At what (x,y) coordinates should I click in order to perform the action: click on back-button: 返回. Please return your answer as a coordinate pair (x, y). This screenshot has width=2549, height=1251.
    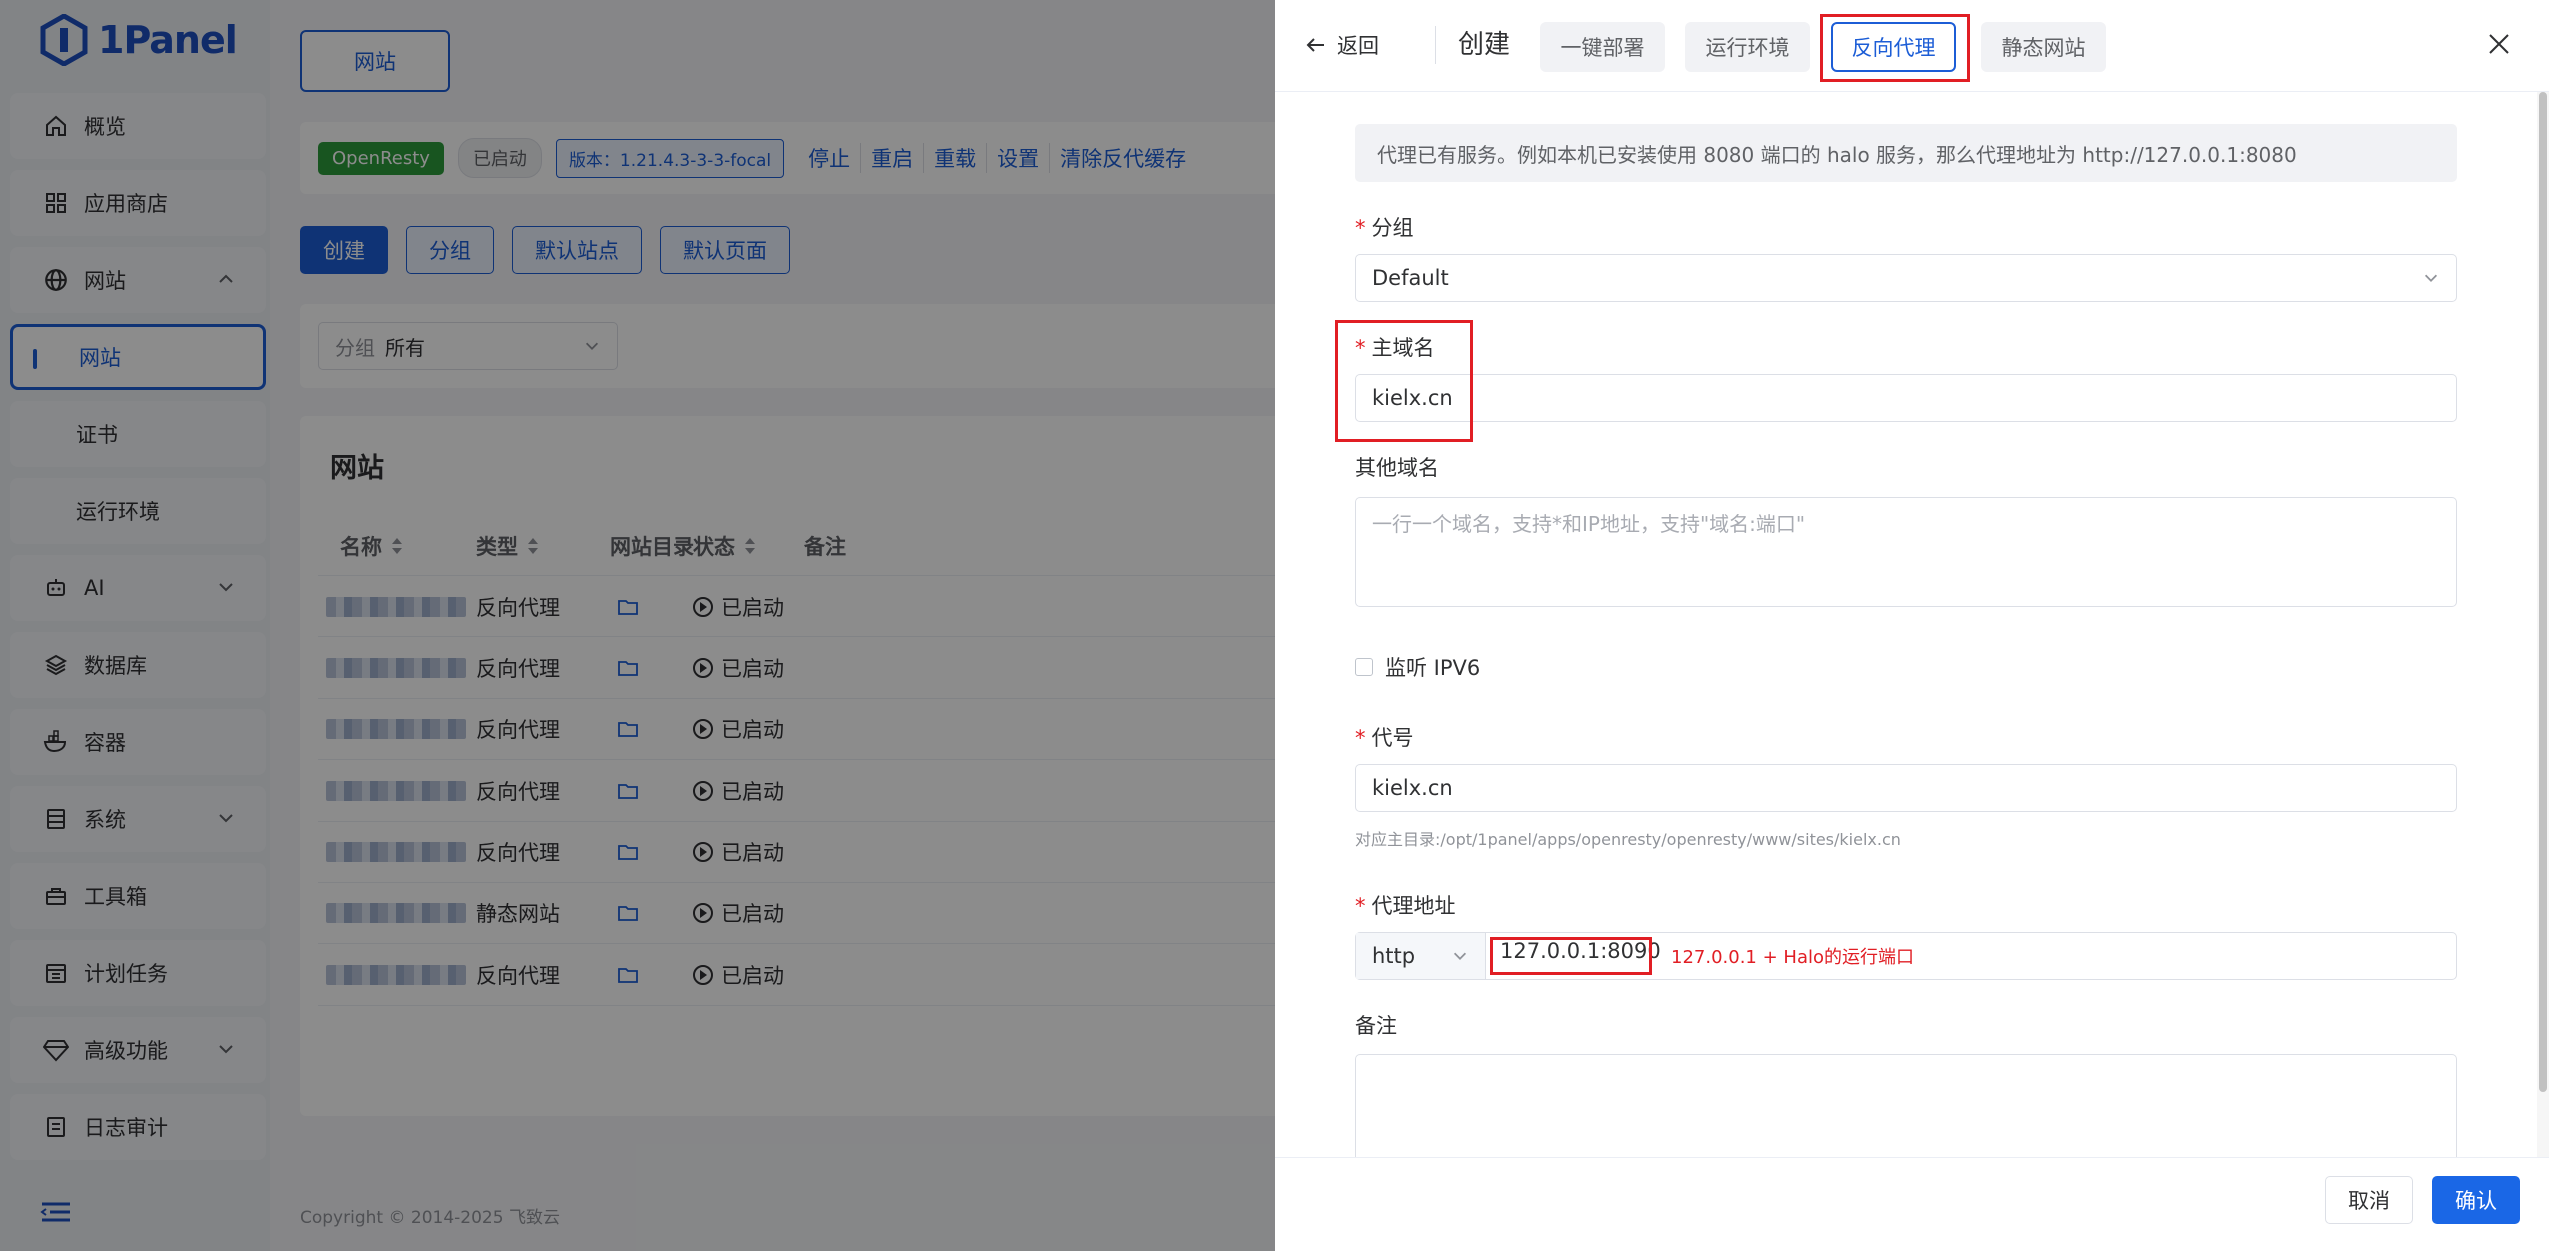
    Looking at the image, I should click on (1342, 45).